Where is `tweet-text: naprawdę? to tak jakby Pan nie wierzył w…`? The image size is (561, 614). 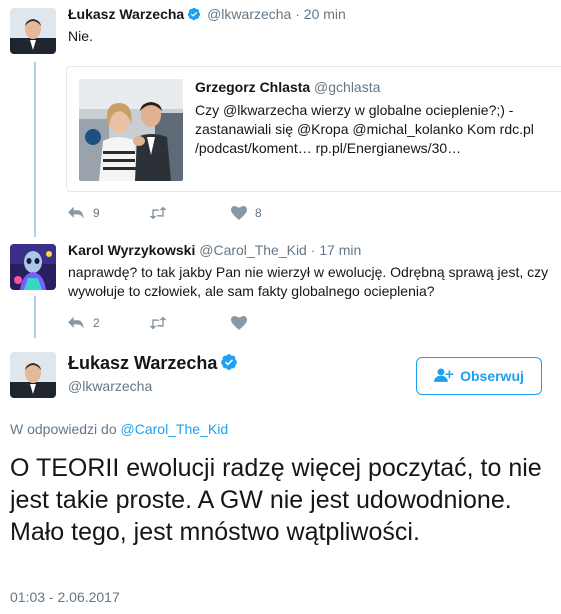 tweet-text: naprawdę? to tak jakby Pan nie wierzył w… is located at coordinates (308, 281).